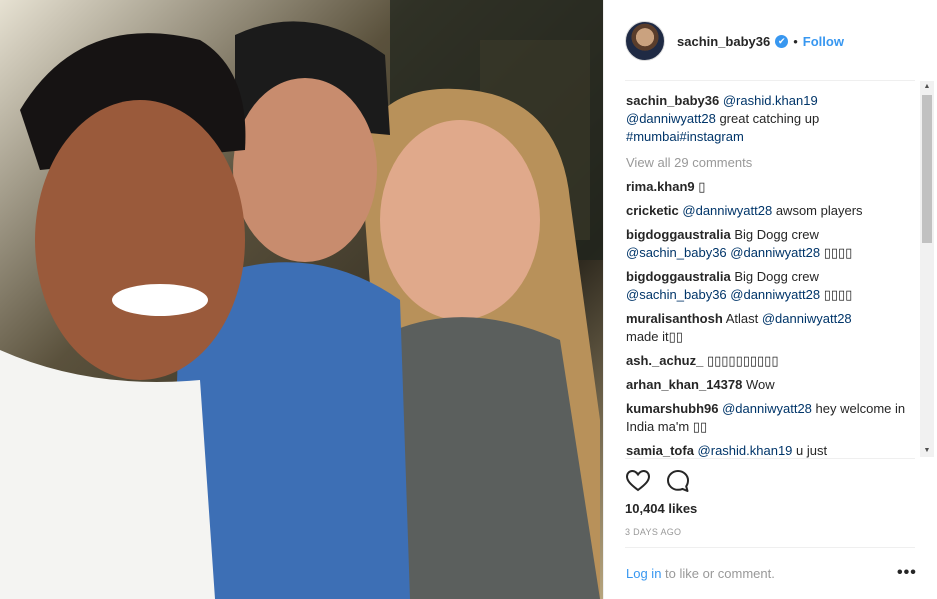 The height and width of the screenshot is (599, 937). I want to click on caption-username: sachin_baby36, so click(672, 100).